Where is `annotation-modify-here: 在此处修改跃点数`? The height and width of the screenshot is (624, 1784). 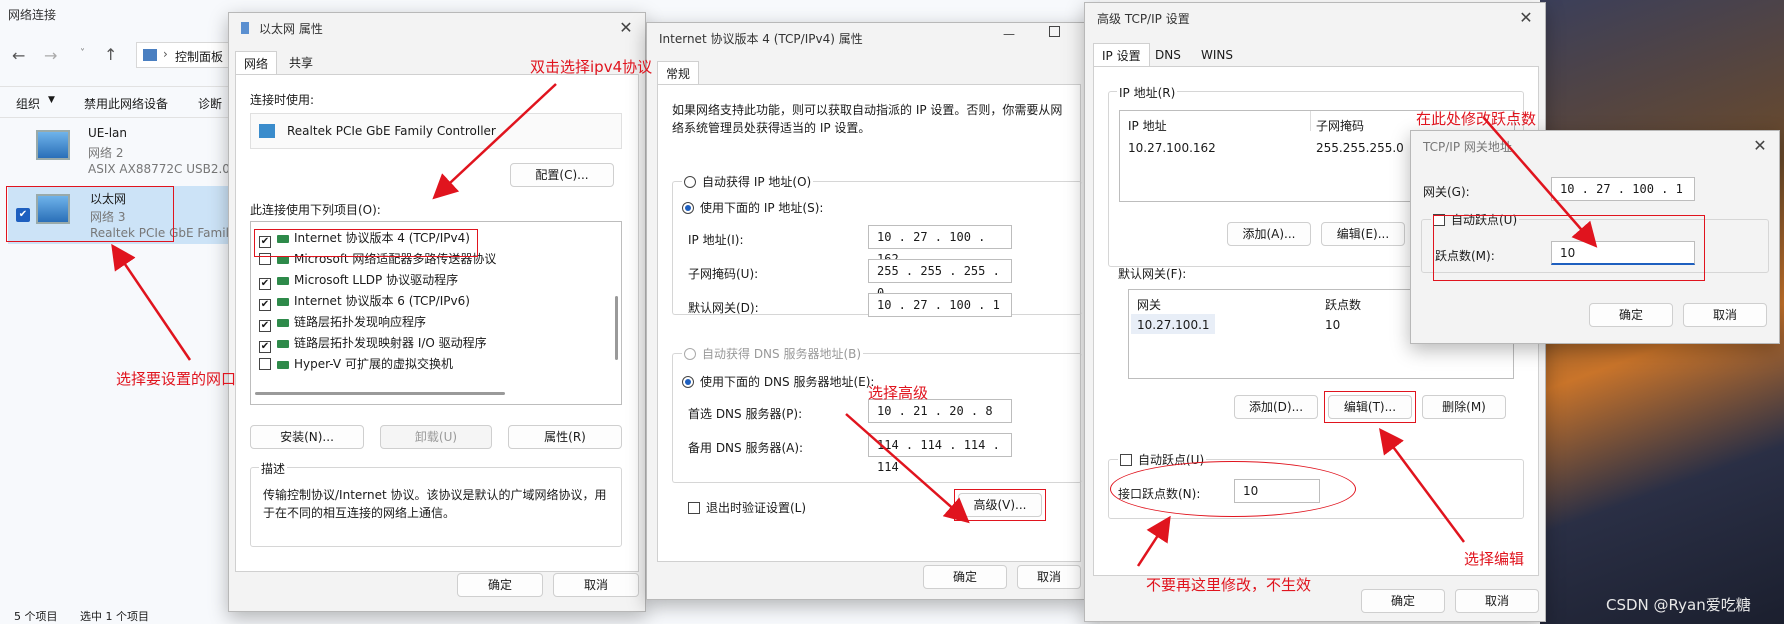 annotation-modify-here: 在此处修改跃点数 is located at coordinates (1476, 119).